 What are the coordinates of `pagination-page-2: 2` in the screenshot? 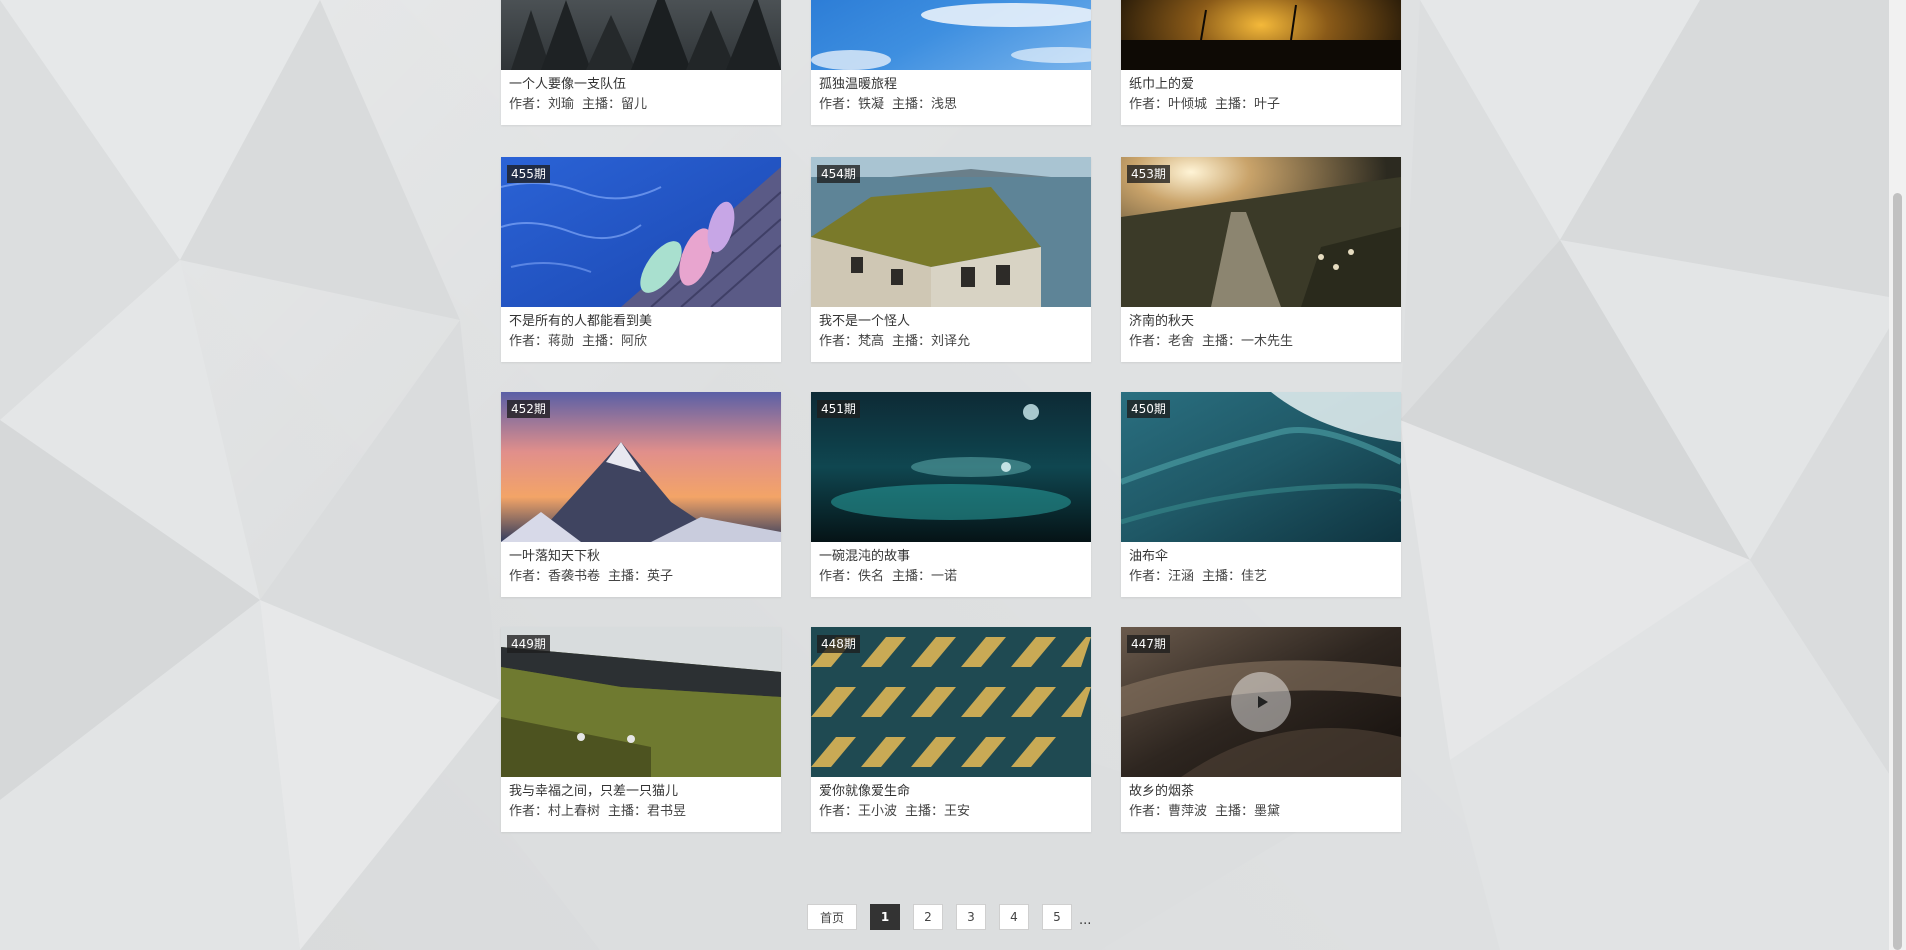 It's located at (928, 917).